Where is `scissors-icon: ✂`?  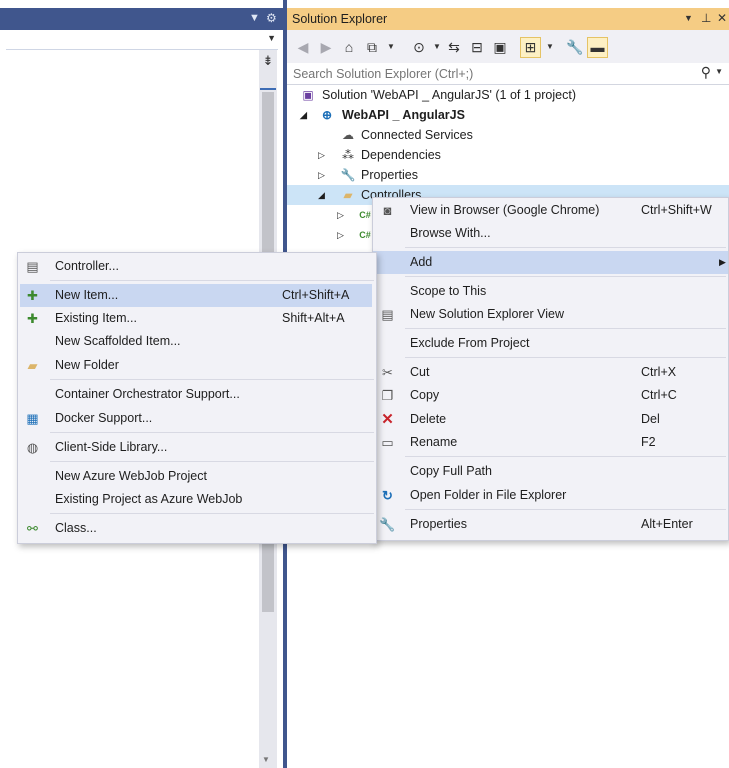 scissors-icon: ✂ is located at coordinates (387, 372).